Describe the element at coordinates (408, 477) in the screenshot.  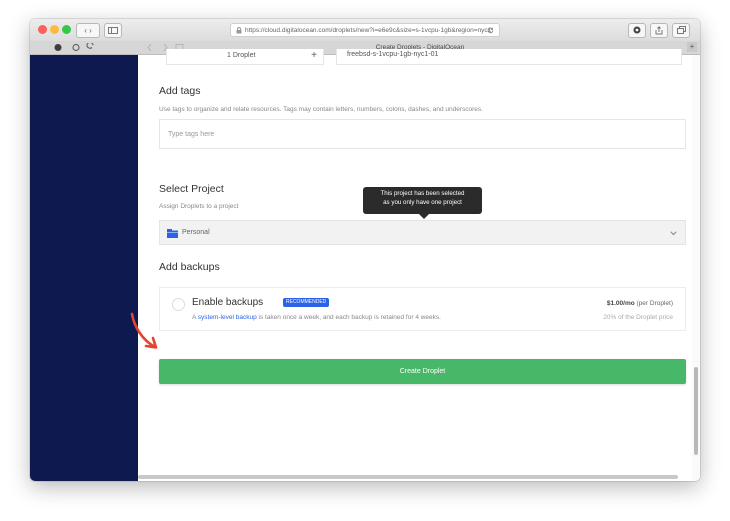
I see `horizontal-scrollbar` at that location.